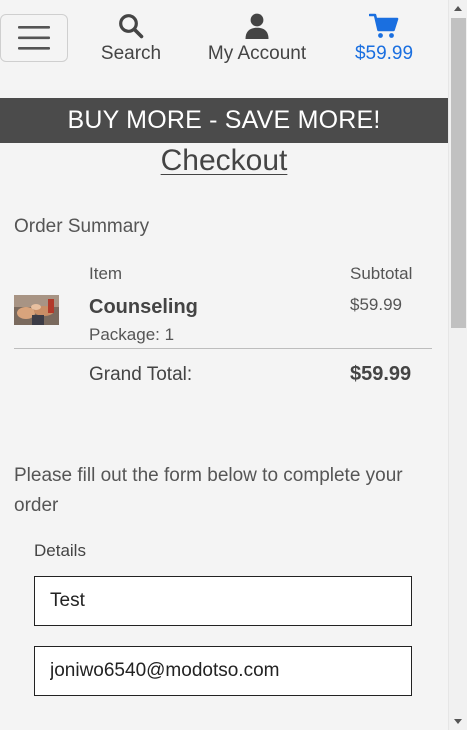 This screenshot has height=730, width=467. Describe the element at coordinates (224, 160) in the screenshot. I see `page-title: Checkout` at that location.